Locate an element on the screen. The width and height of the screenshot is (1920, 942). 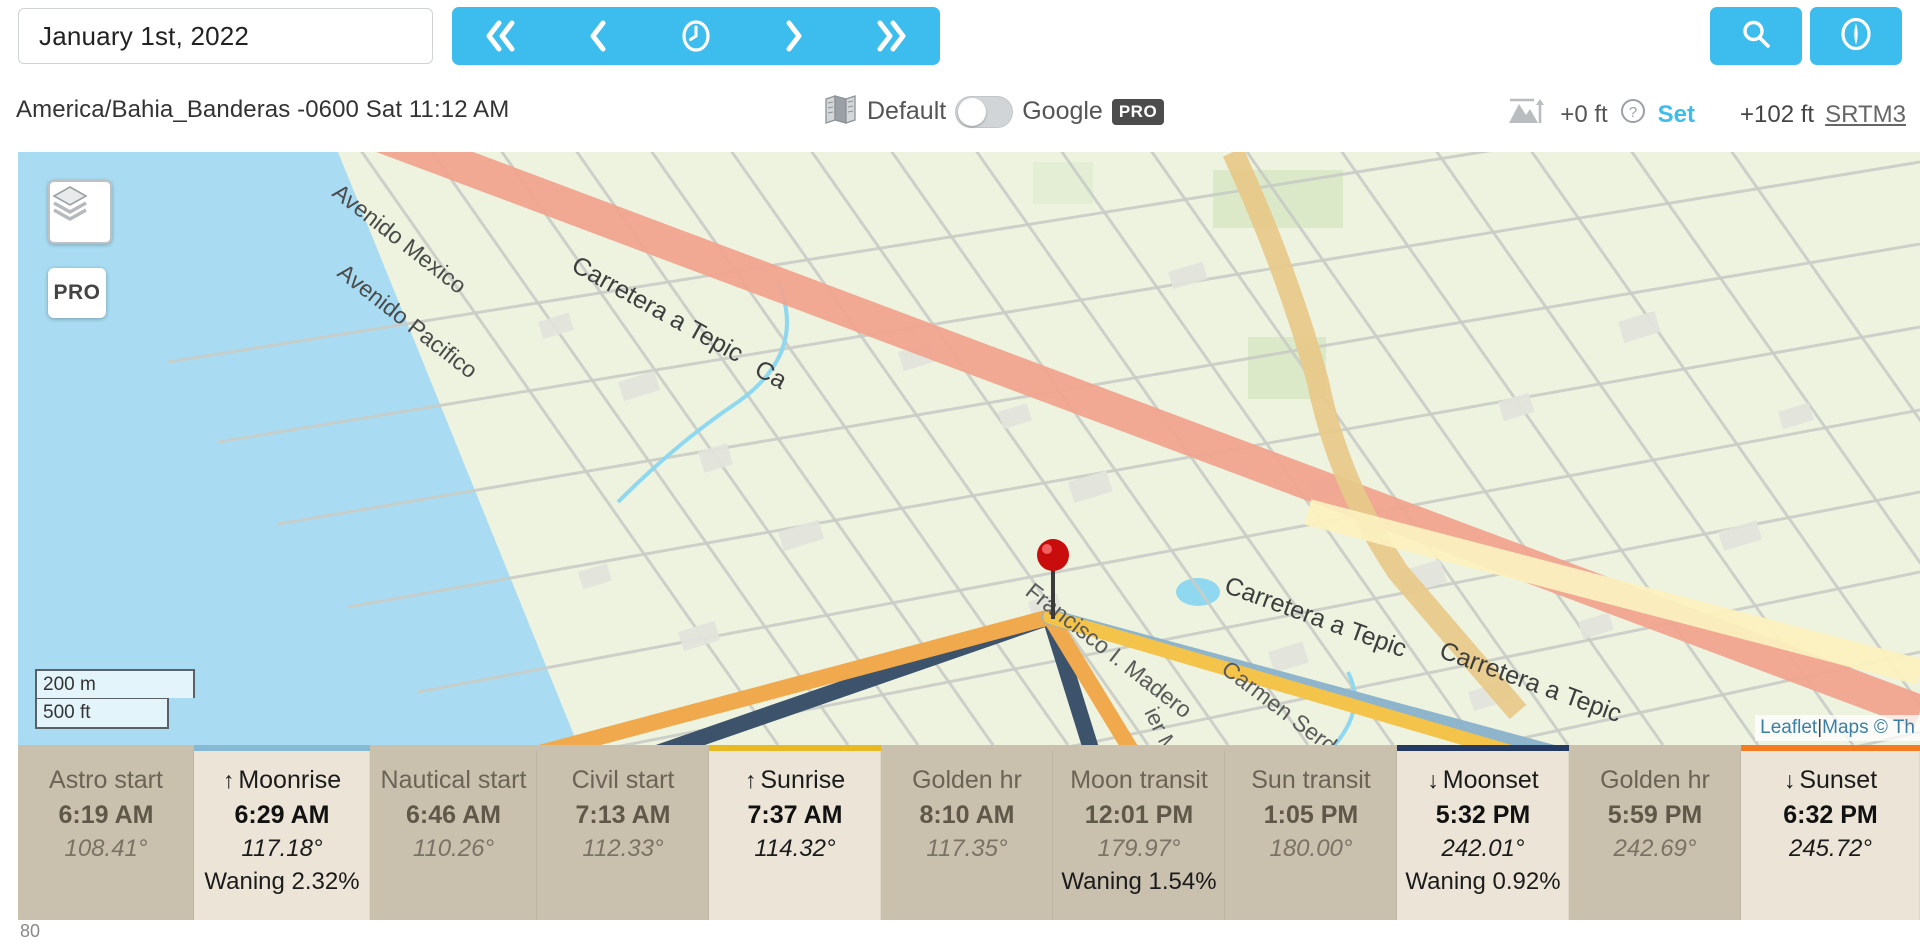
event-card-title: Civil start is located at coordinates (623, 780).